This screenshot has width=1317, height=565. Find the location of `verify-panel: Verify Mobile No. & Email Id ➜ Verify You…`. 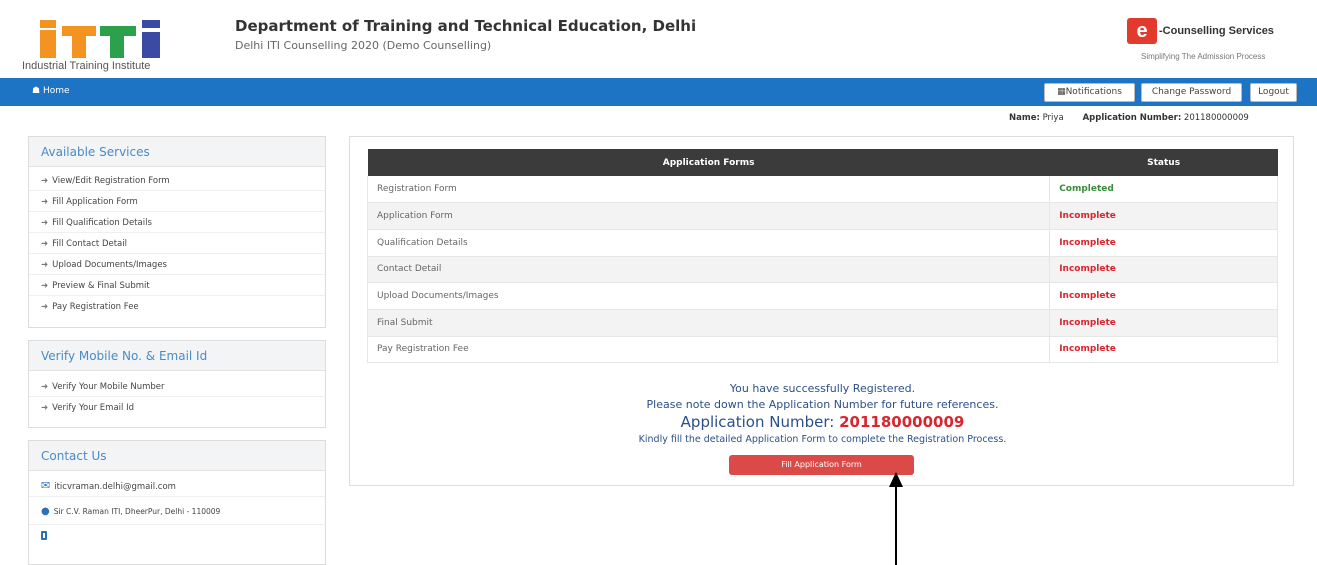

verify-panel: Verify Mobile No. & Email Id ➜ Verify You… is located at coordinates (177, 384).